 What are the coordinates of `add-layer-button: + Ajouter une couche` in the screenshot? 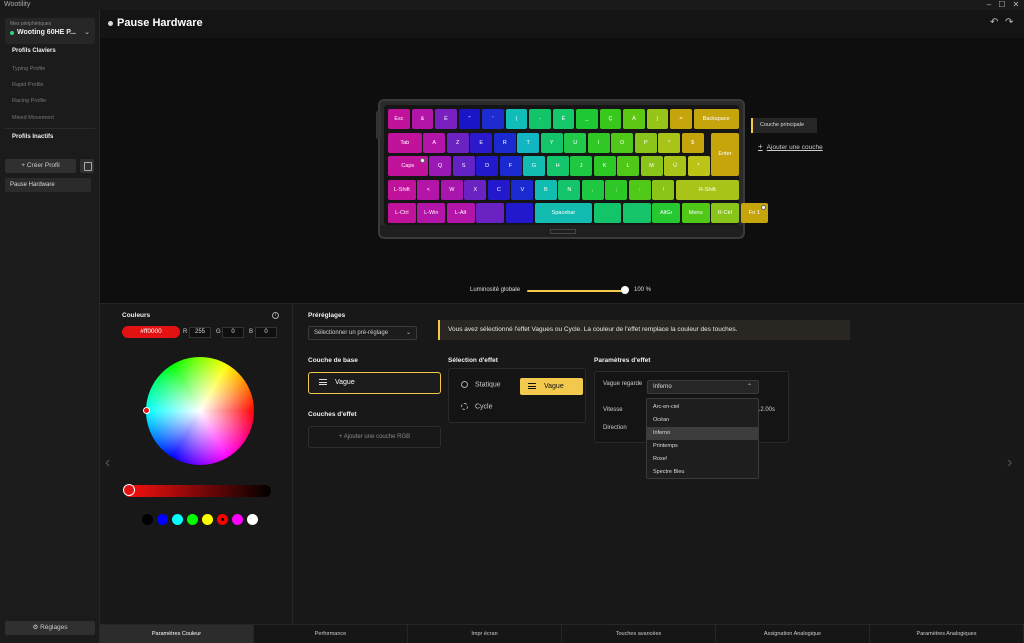 It's located at (790, 146).